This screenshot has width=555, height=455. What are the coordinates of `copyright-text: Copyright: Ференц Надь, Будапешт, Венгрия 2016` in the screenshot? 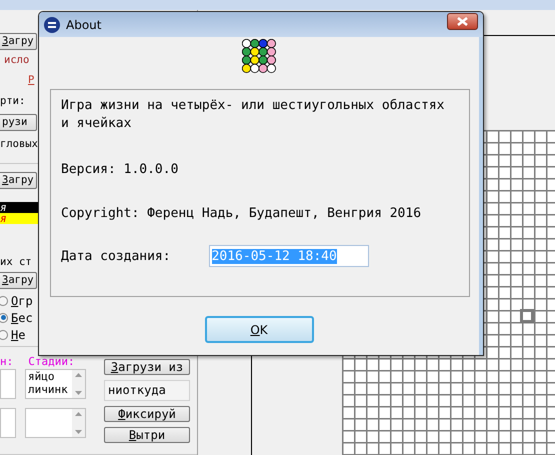 It's located at (241, 213).